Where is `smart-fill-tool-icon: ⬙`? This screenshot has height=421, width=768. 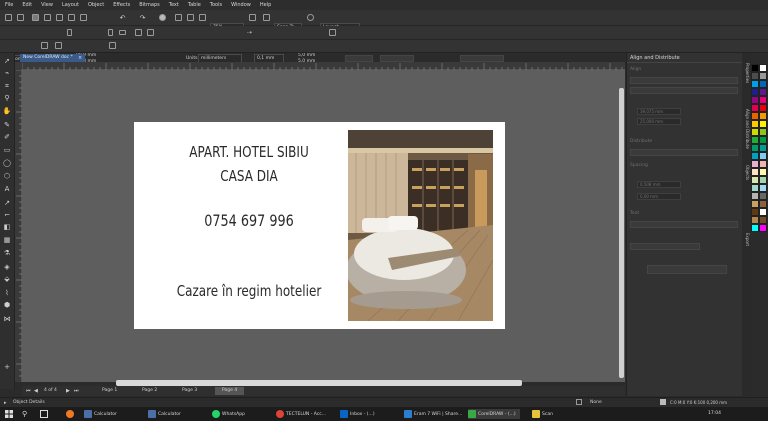
smart-fill-tool-icon: ⬙ is located at coordinates (7, 279).